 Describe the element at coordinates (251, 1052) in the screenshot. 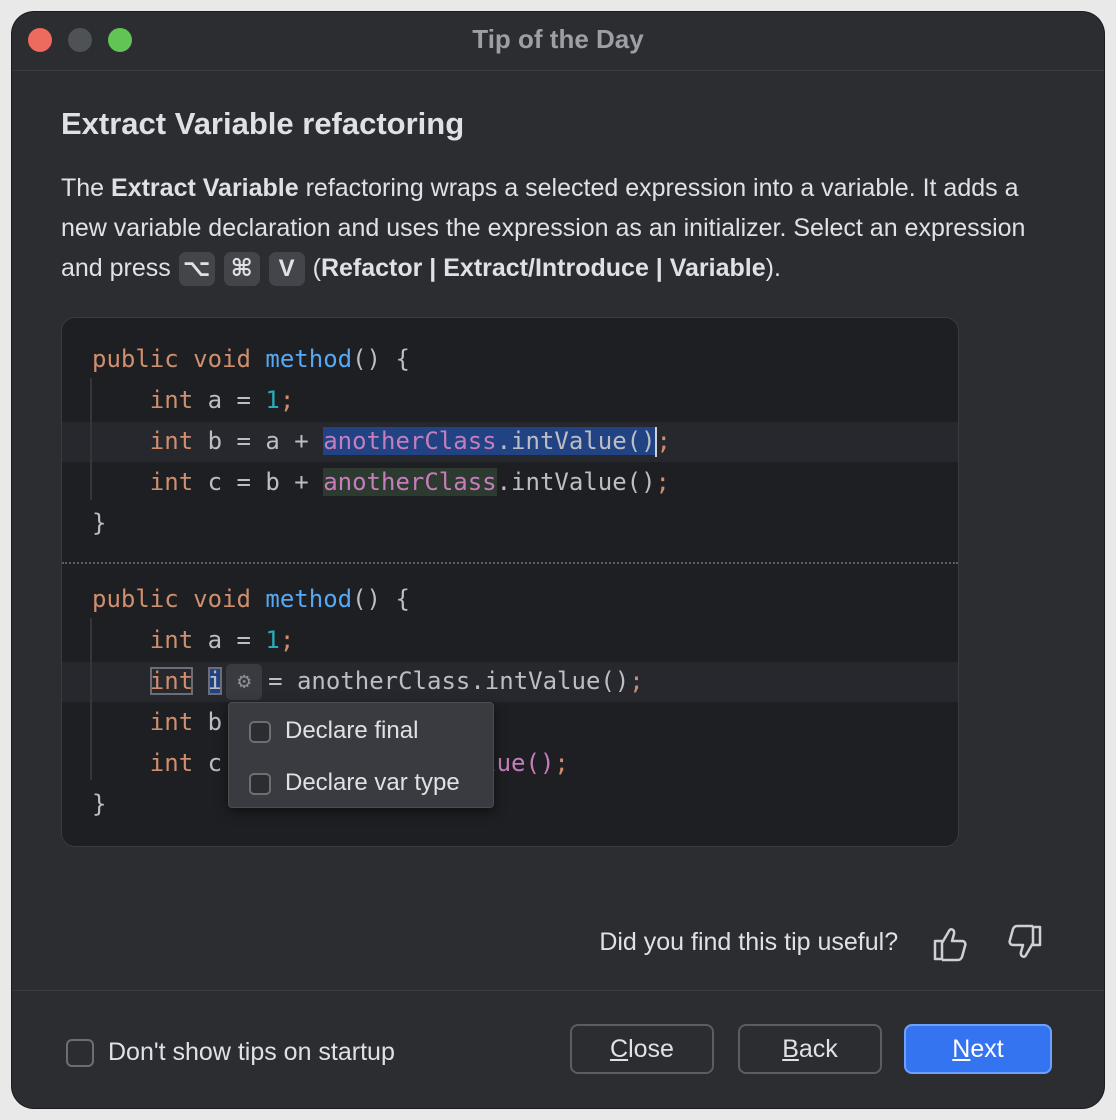

I see `dont-show-tips-label: Don't show tips on startup` at that location.